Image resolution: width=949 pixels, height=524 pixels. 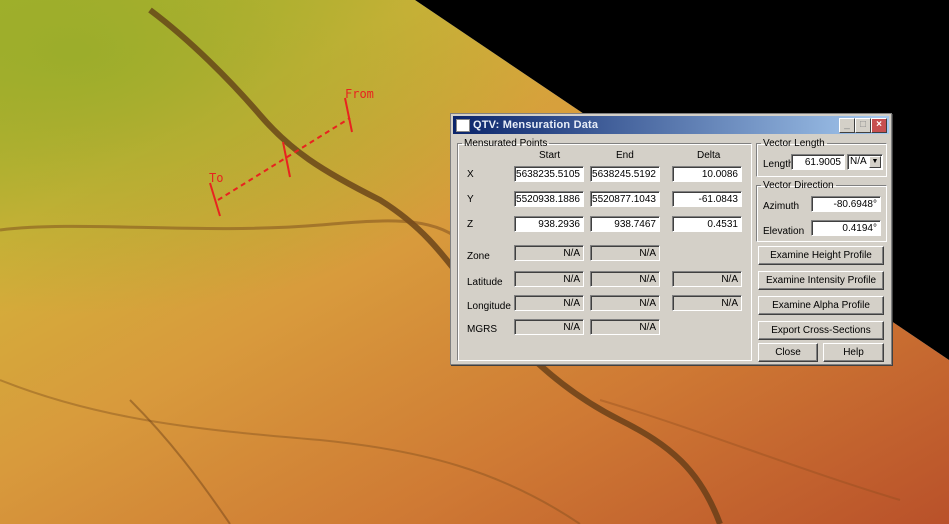 I want to click on help-button: Help, so click(x=853, y=352).